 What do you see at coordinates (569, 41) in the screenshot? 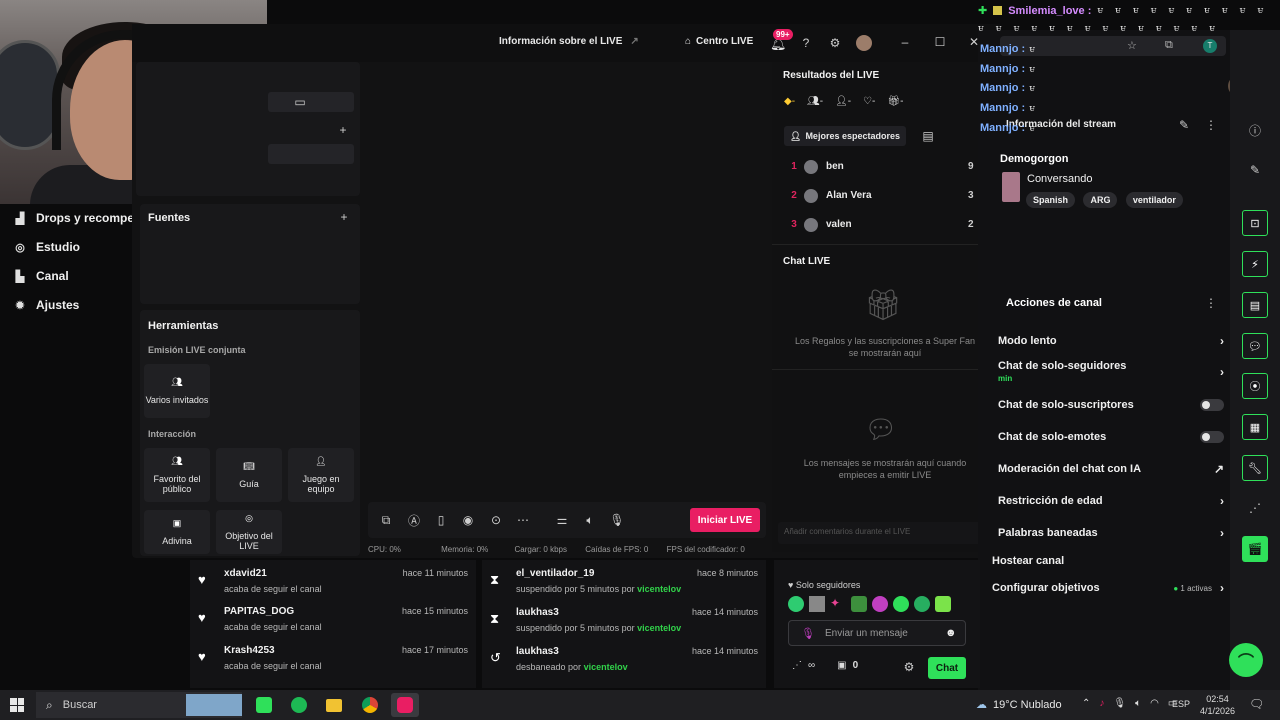
I see `live-info-link: Información sobre el LIVE ↗` at bounding box center [569, 41].